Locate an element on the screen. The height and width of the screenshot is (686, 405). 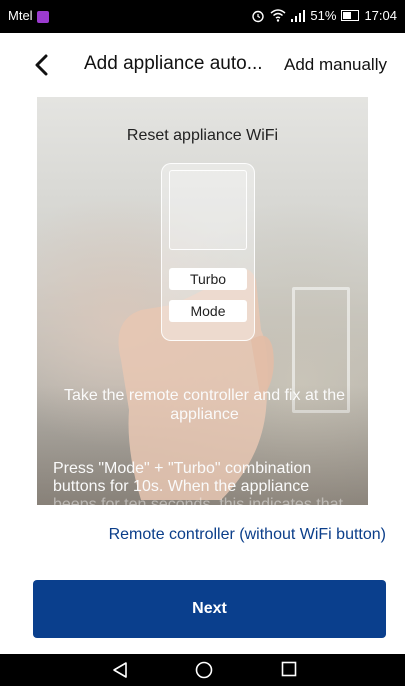
clock: 17:04 is located at coordinates (380, 15).